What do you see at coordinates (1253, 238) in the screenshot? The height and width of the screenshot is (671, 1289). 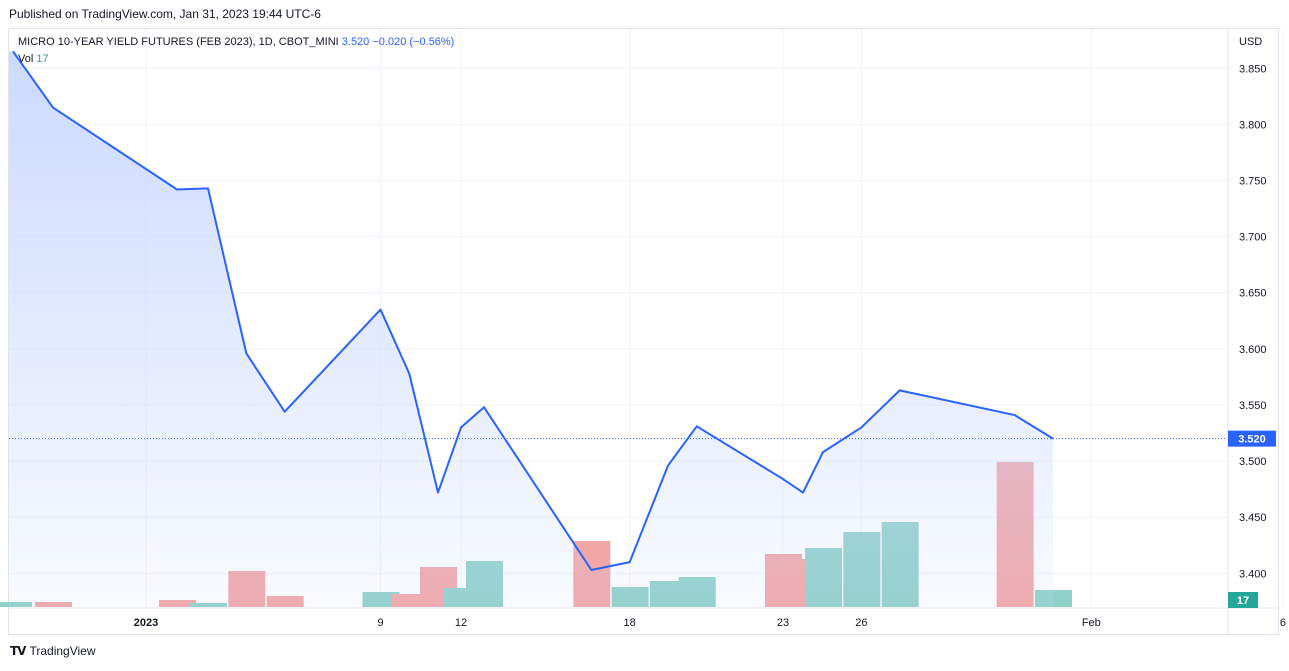 I see `price-tick-label: 3.700` at bounding box center [1253, 238].